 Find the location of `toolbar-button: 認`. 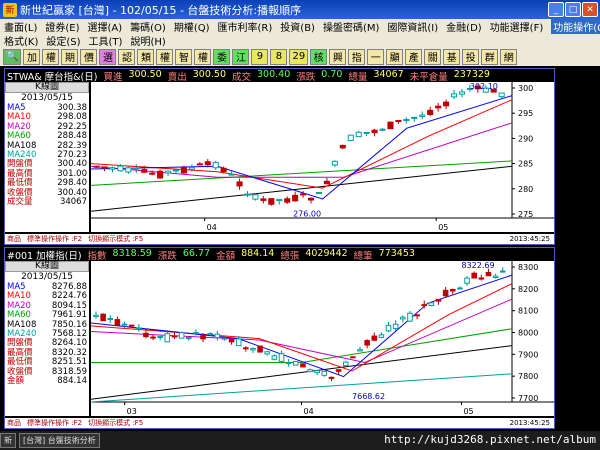

toolbar-button: 認 is located at coordinates (127, 56).